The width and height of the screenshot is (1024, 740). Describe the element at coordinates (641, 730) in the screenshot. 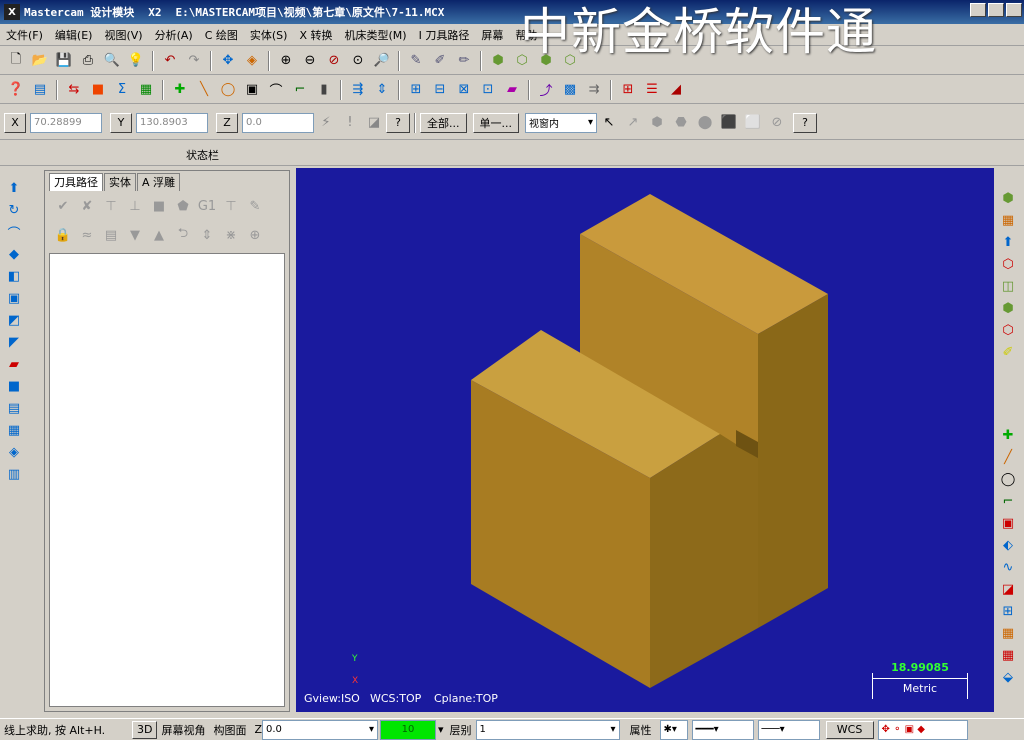

I see `attributes-button: 属性` at that location.